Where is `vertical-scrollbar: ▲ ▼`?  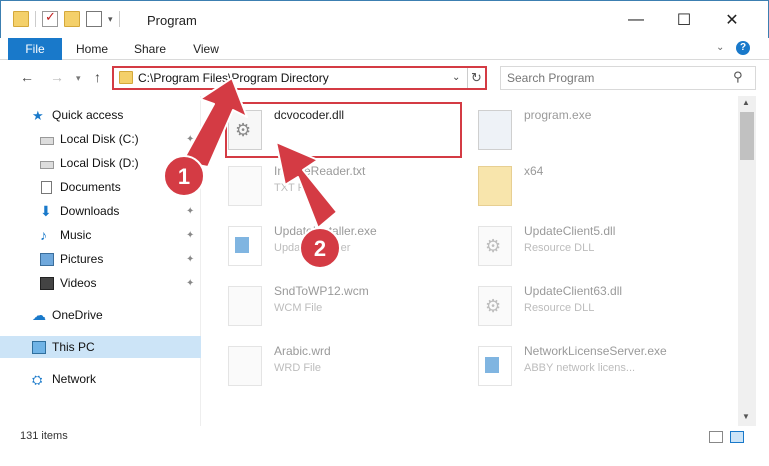 vertical-scrollbar: ▲ ▼ is located at coordinates (747, 261).